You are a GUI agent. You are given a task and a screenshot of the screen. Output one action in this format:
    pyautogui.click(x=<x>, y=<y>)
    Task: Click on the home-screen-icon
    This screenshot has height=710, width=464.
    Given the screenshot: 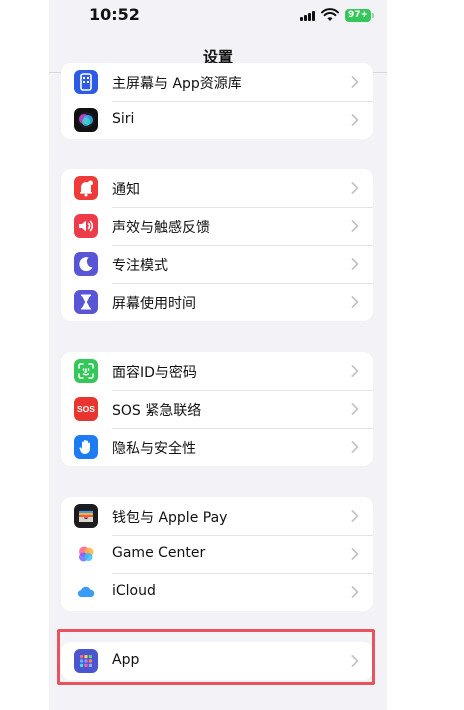 What is the action you would take?
    pyautogui.click(x=86, y=82)
    